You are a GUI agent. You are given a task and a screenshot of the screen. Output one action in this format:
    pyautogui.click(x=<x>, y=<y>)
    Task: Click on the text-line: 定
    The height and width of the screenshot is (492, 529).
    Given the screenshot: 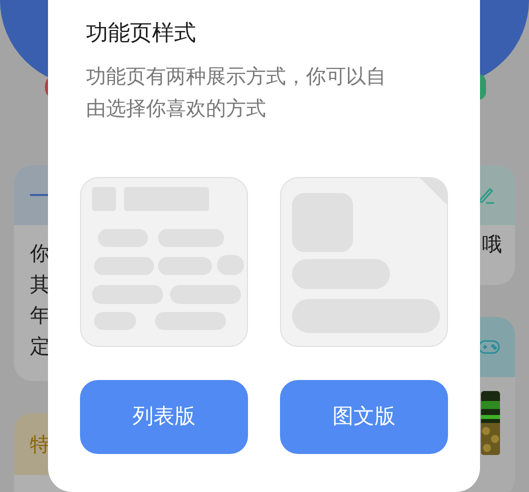 What is the action you would take?
    pyautogui.click(x=40, y=346)
    